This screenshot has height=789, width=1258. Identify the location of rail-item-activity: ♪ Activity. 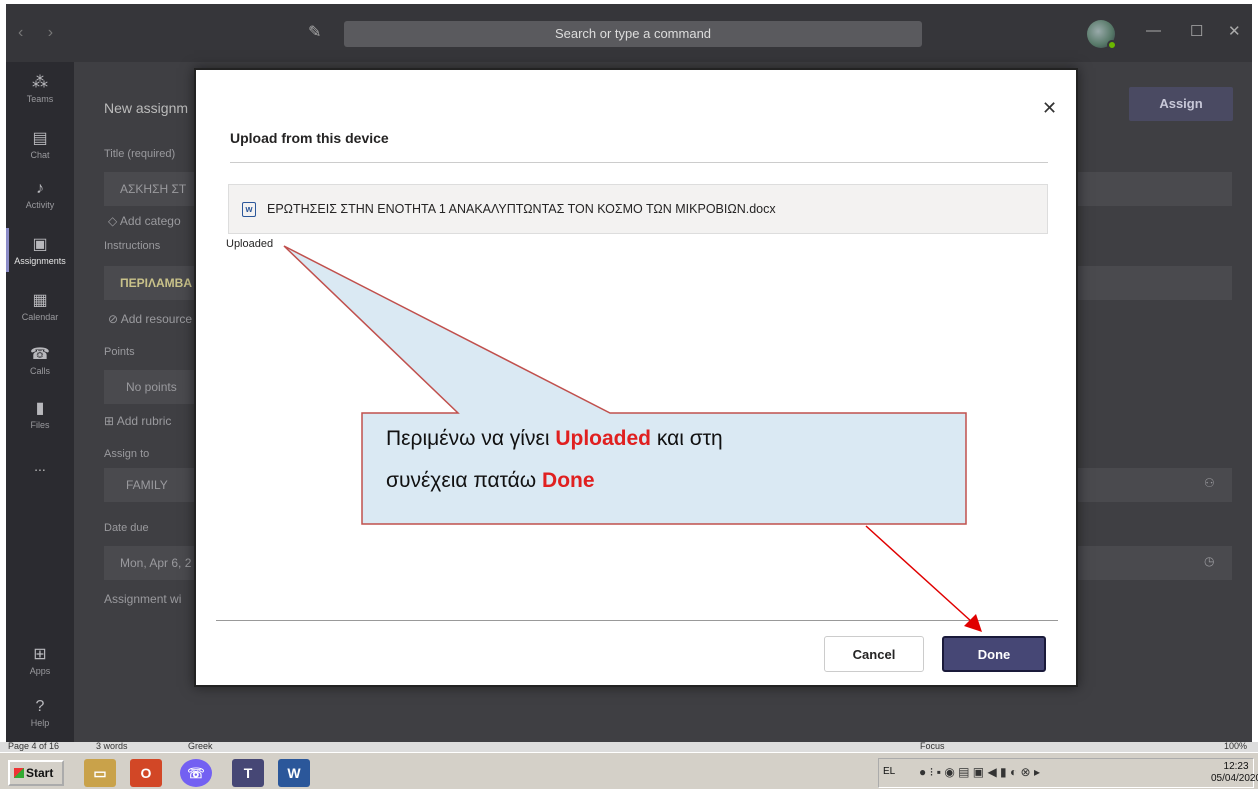
(40, 195).